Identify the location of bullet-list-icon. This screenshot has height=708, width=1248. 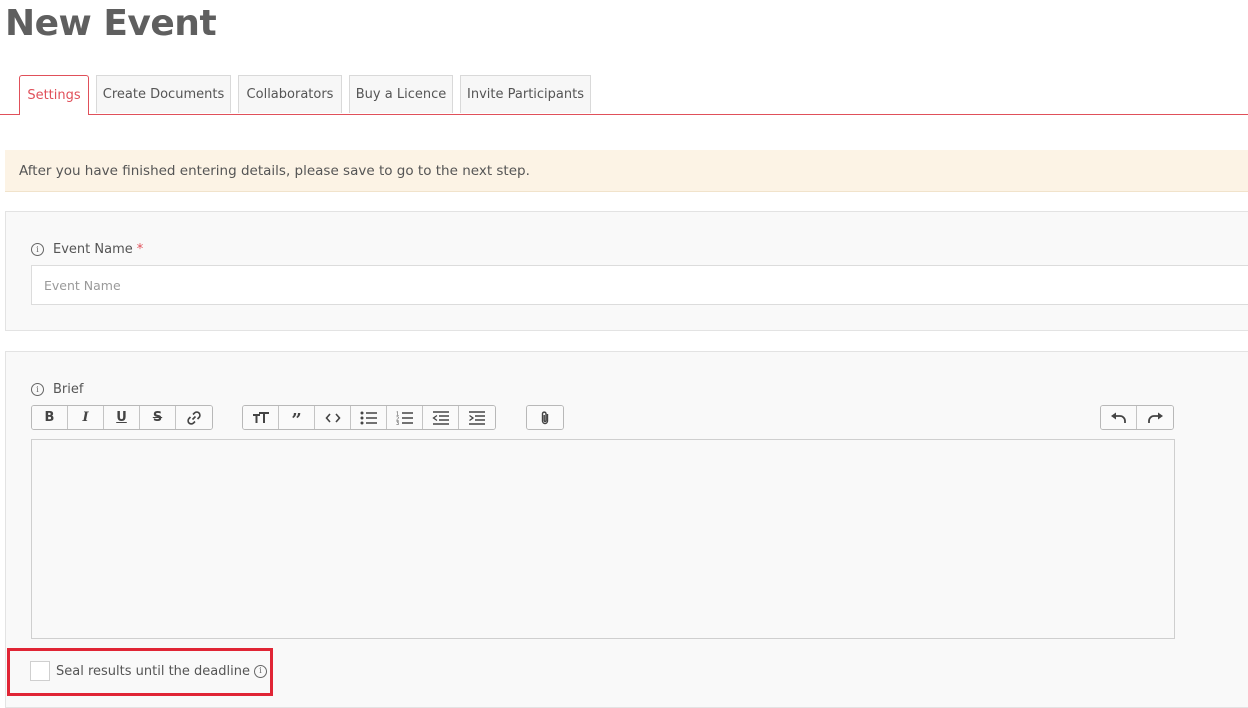
(369, 417).